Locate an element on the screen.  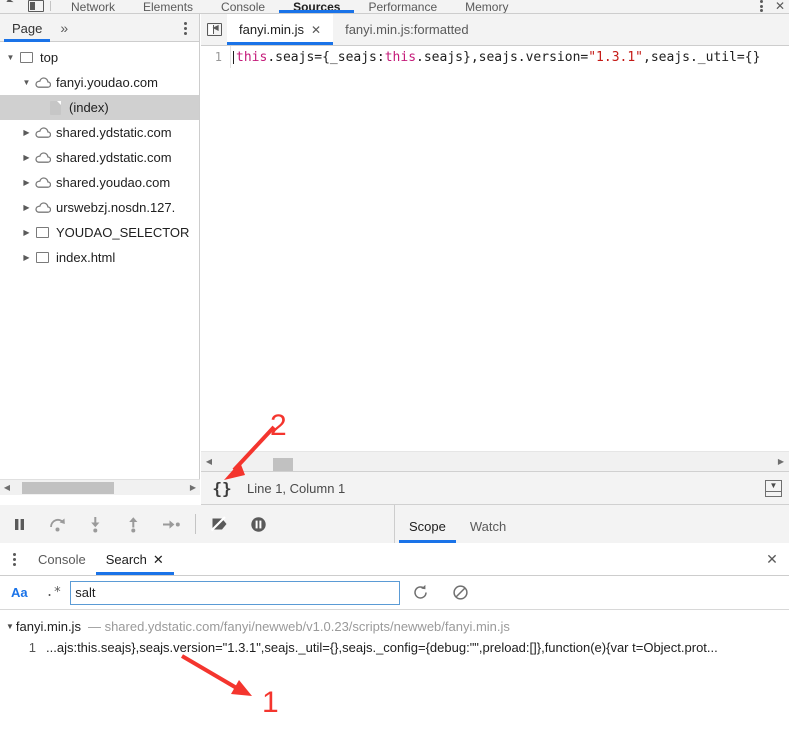
regex-button: .* is located at coordinates (54, 592).